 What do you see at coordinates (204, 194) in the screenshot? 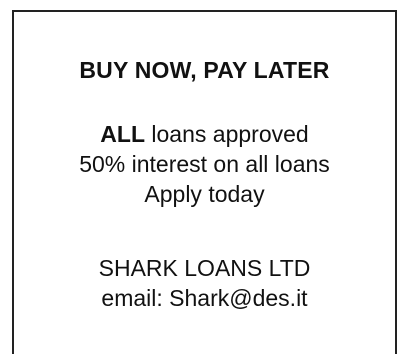
I see `offer-apply-line: Apply today` at bounding box center [204, 194].